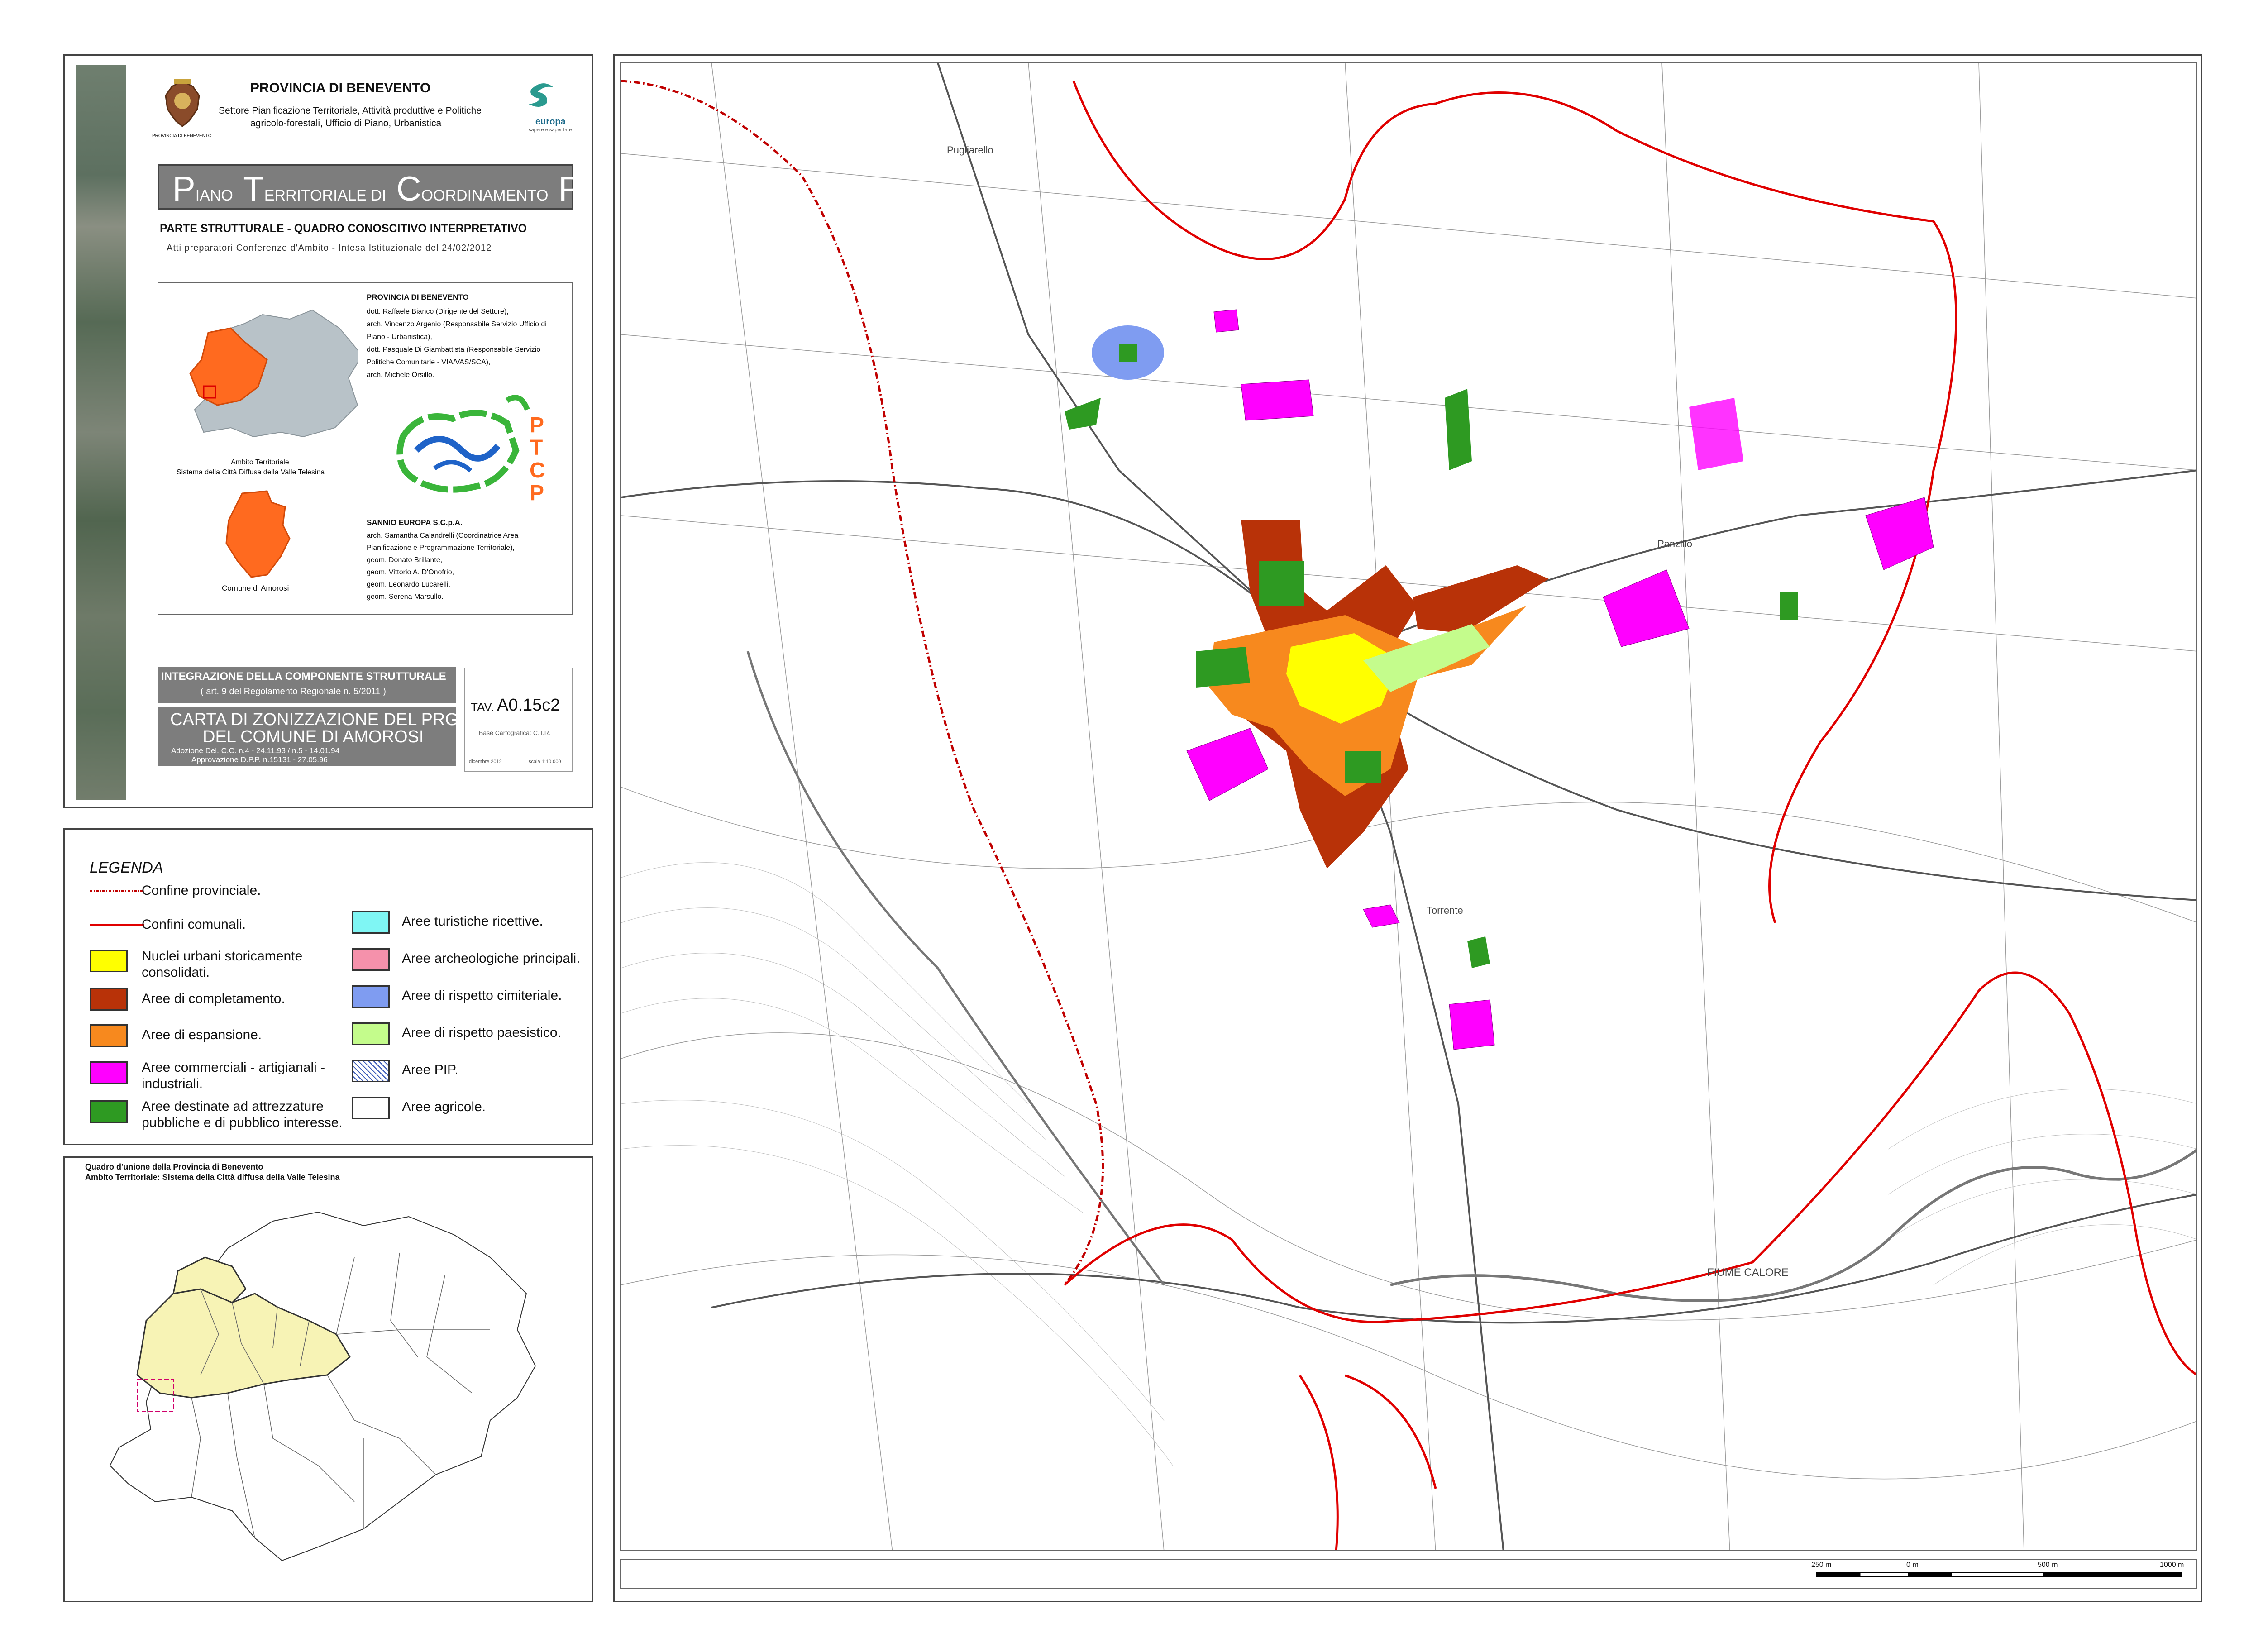 This screenshot has height=1652, width=2263. What do you see at coordinates (405, 597) in the screenshot?
I see `credit-line: geom. Serena Marsullo.` at bounding box center [405, 597].